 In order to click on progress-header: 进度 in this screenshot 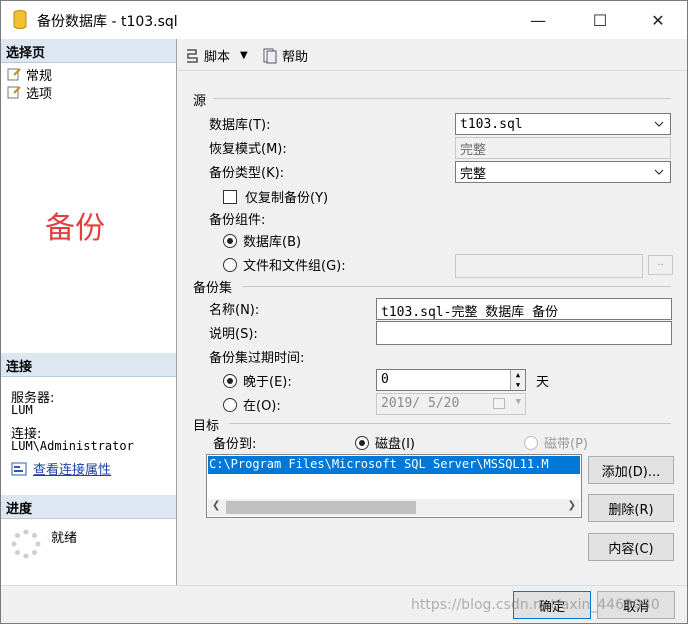, I will do `click(88, 507)`.